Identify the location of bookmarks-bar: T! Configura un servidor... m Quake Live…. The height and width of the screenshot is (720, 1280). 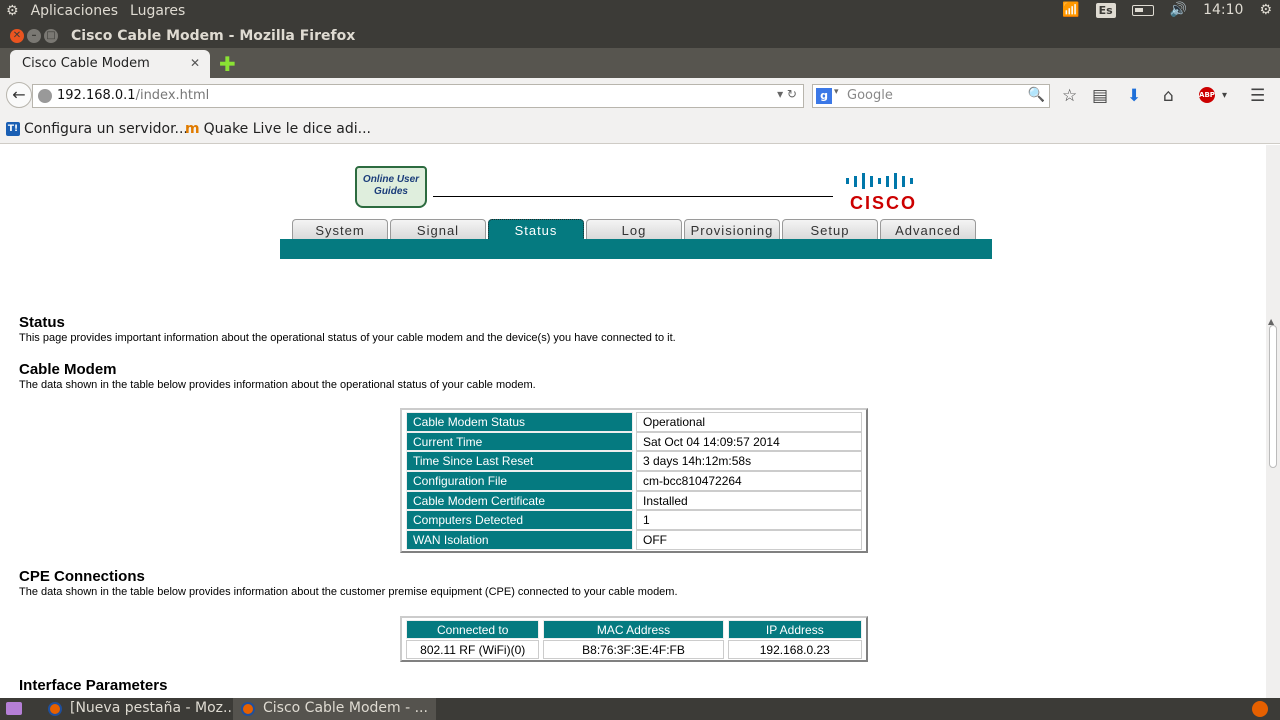
(640, 129).